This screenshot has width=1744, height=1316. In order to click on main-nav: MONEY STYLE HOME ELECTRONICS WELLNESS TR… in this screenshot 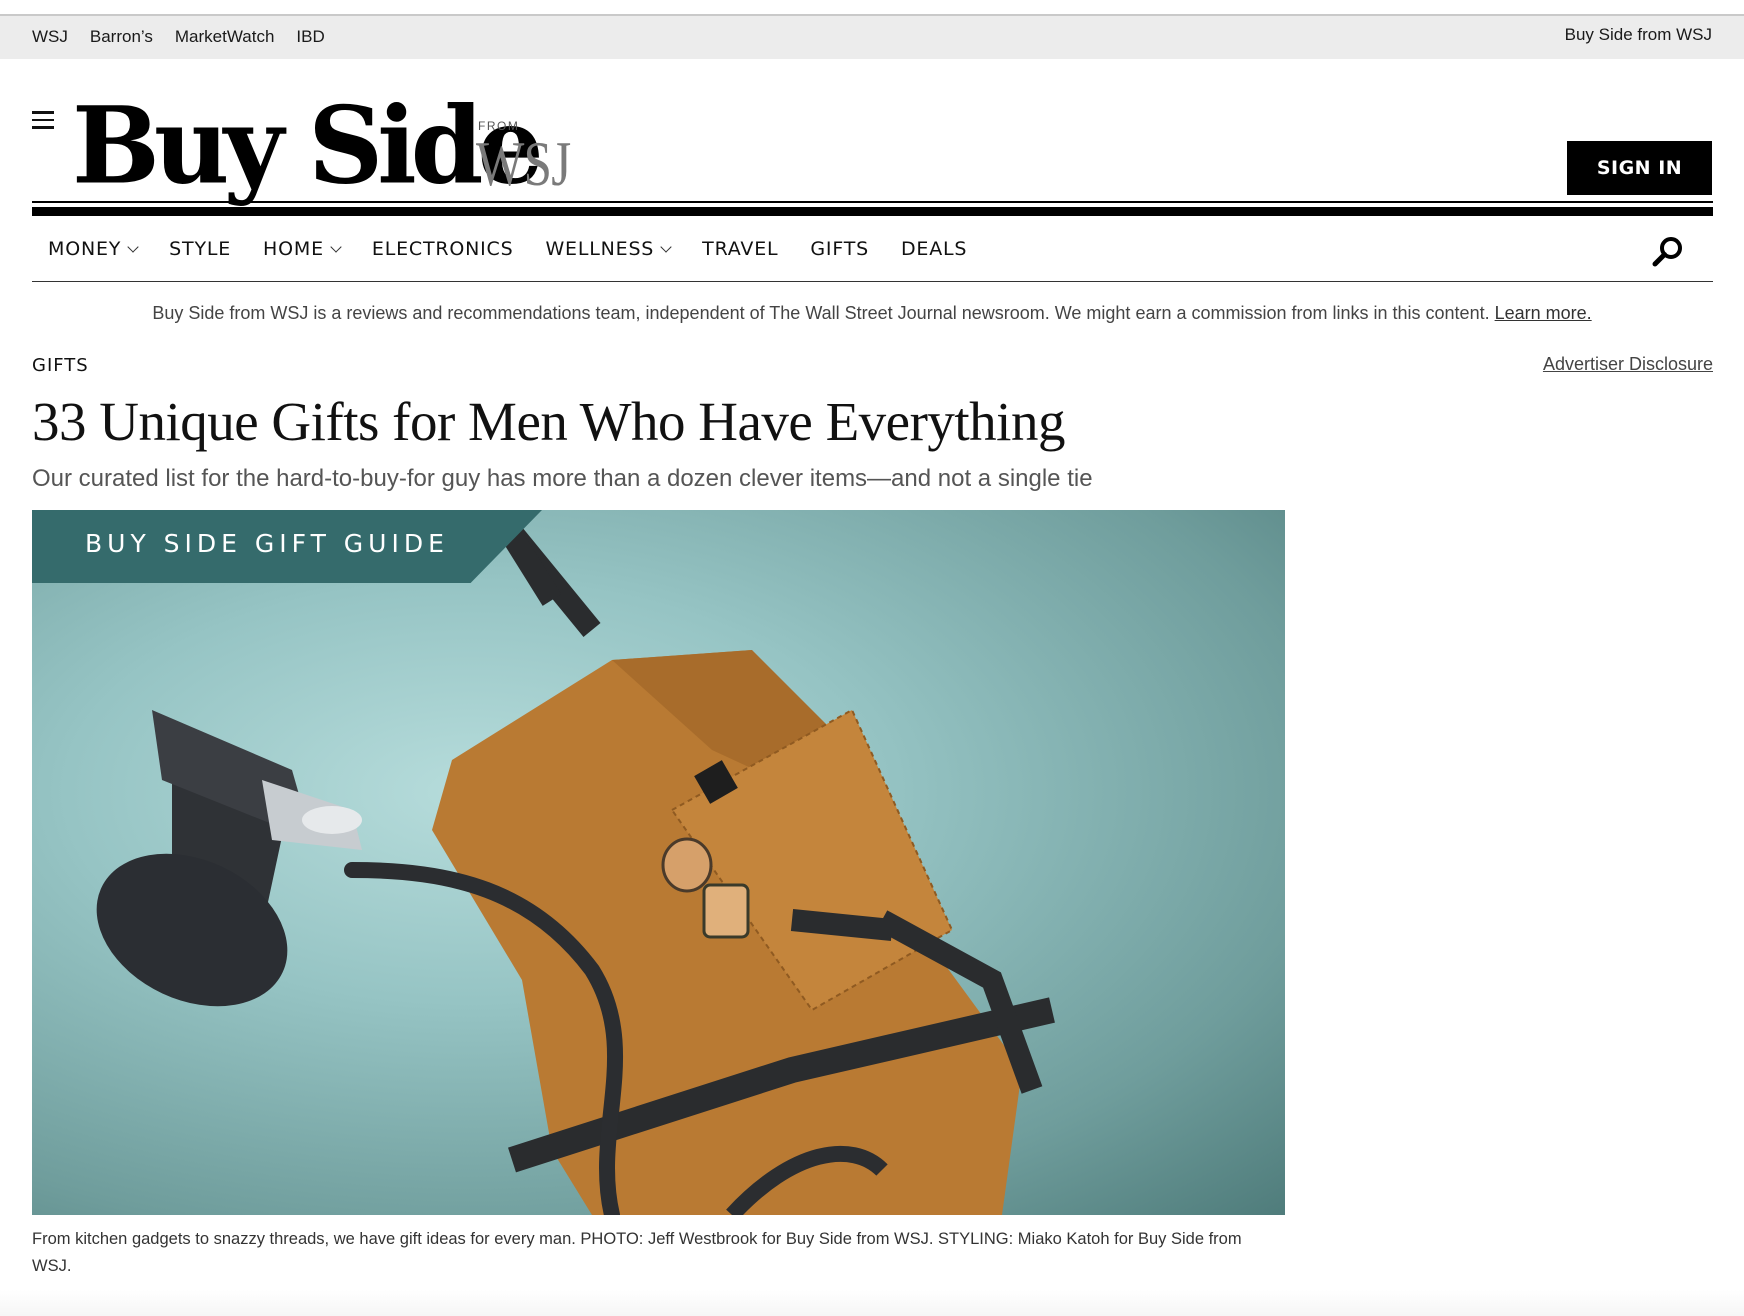, I will do `click(872, 249)`.